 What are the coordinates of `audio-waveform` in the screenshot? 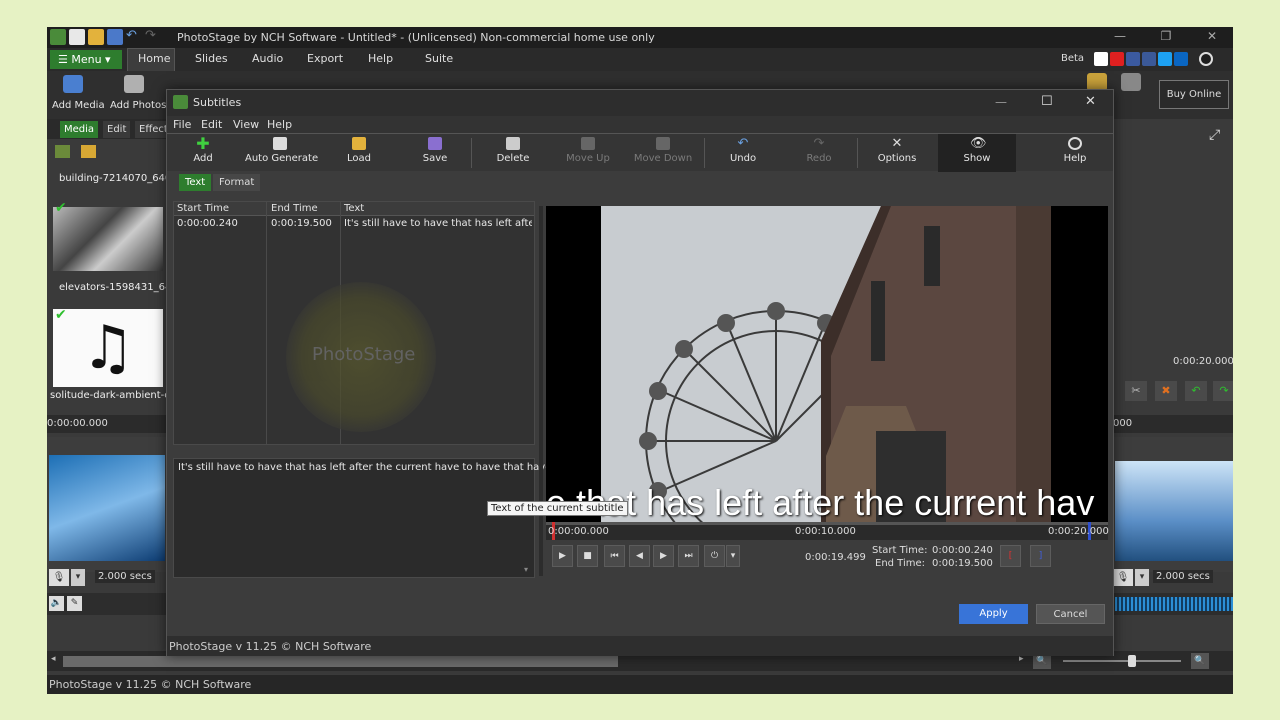 It's located at (1174, 604).